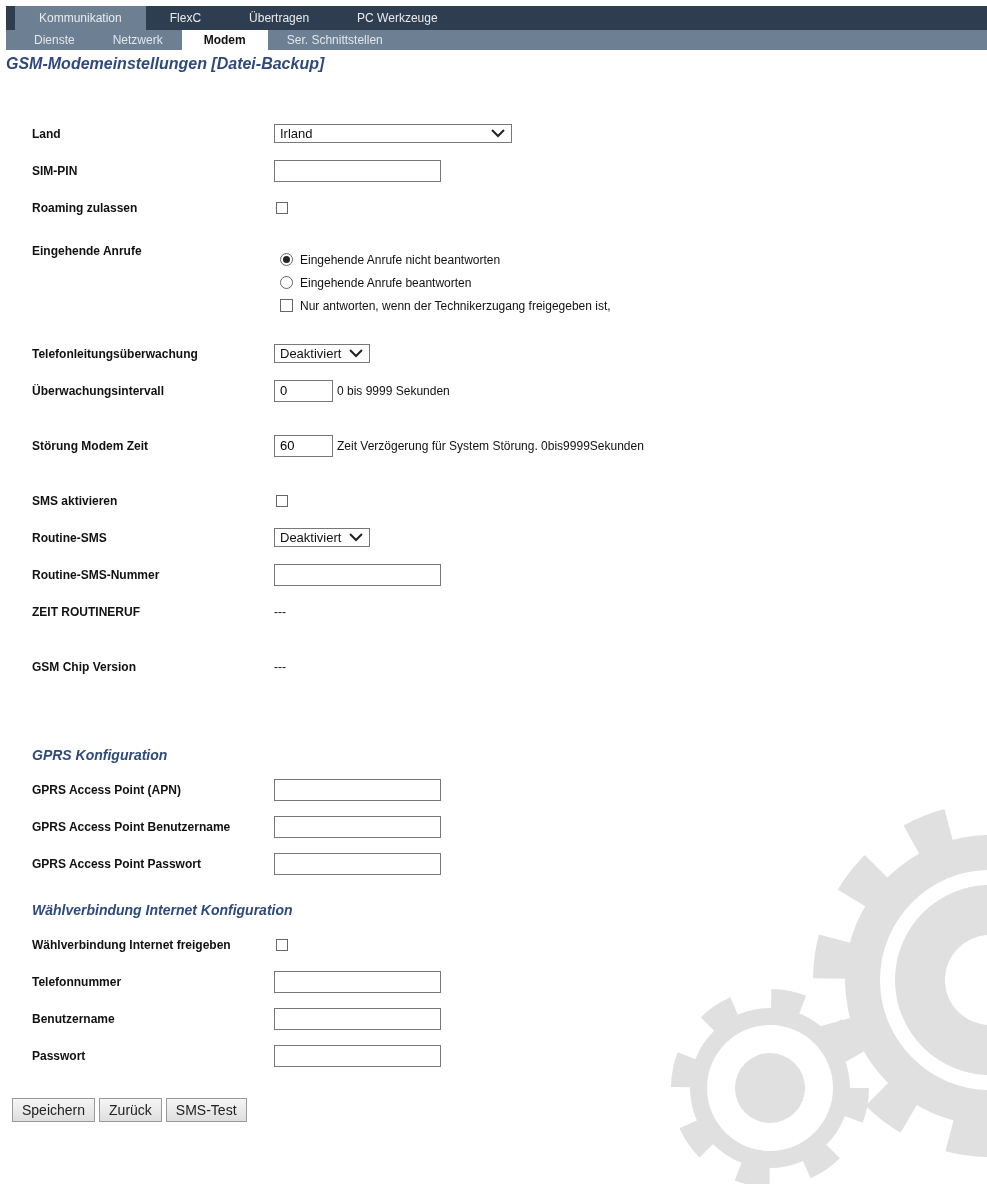  I want to click on field-label: SIM-PIN, so click(55, 170).